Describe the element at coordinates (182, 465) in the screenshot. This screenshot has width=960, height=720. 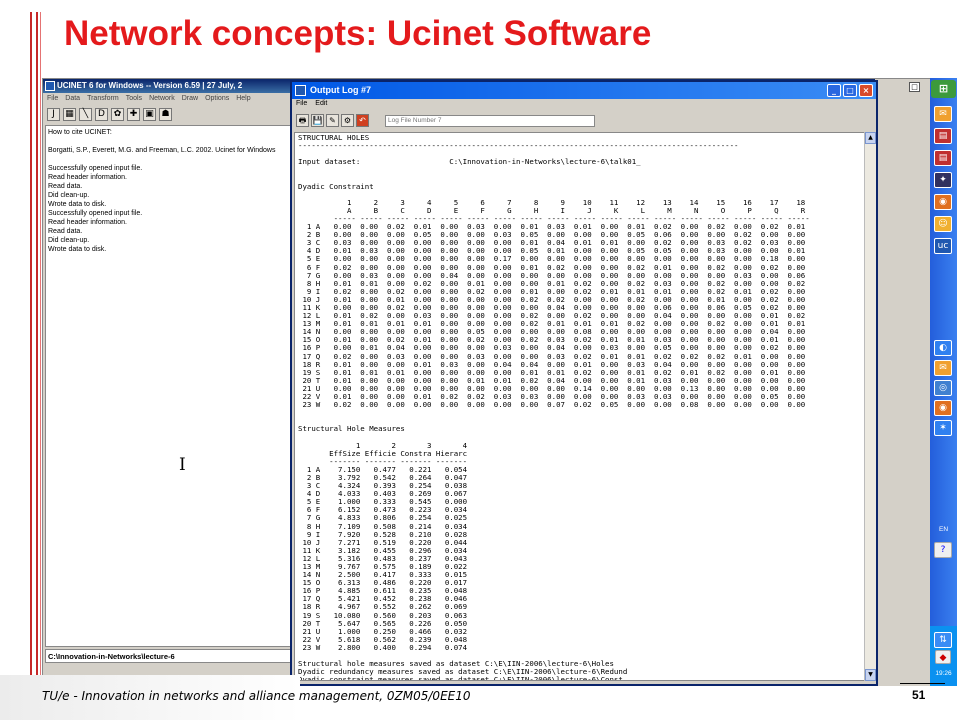
I see `text-cursor-icon: I` at that location.